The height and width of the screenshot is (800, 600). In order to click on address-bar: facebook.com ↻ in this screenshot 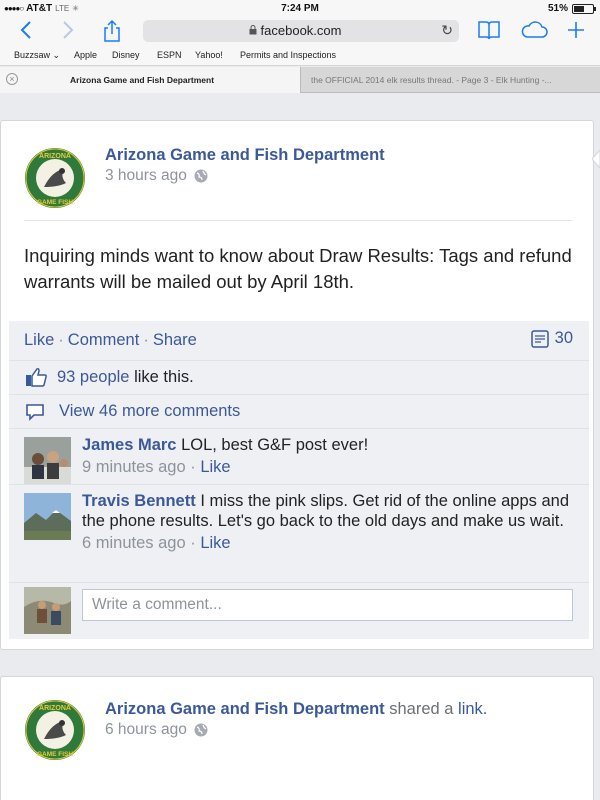, I will do `click(301, 31)`.